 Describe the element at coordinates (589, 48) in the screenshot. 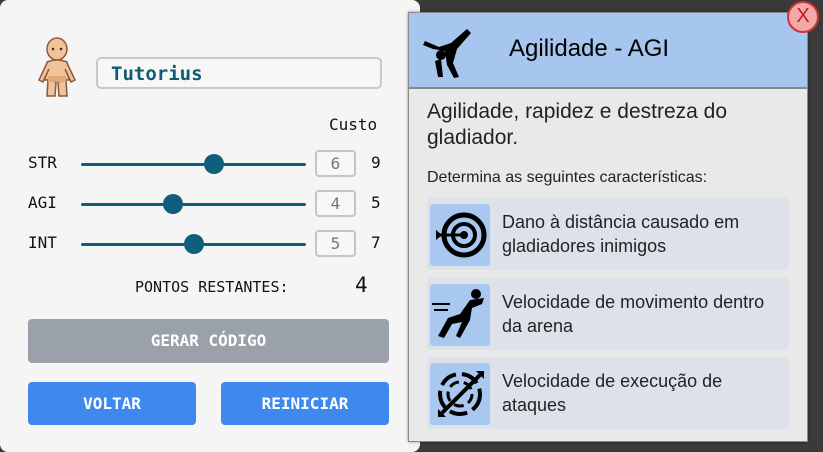

I see `info-title: Agilidade - AGI` at that location.